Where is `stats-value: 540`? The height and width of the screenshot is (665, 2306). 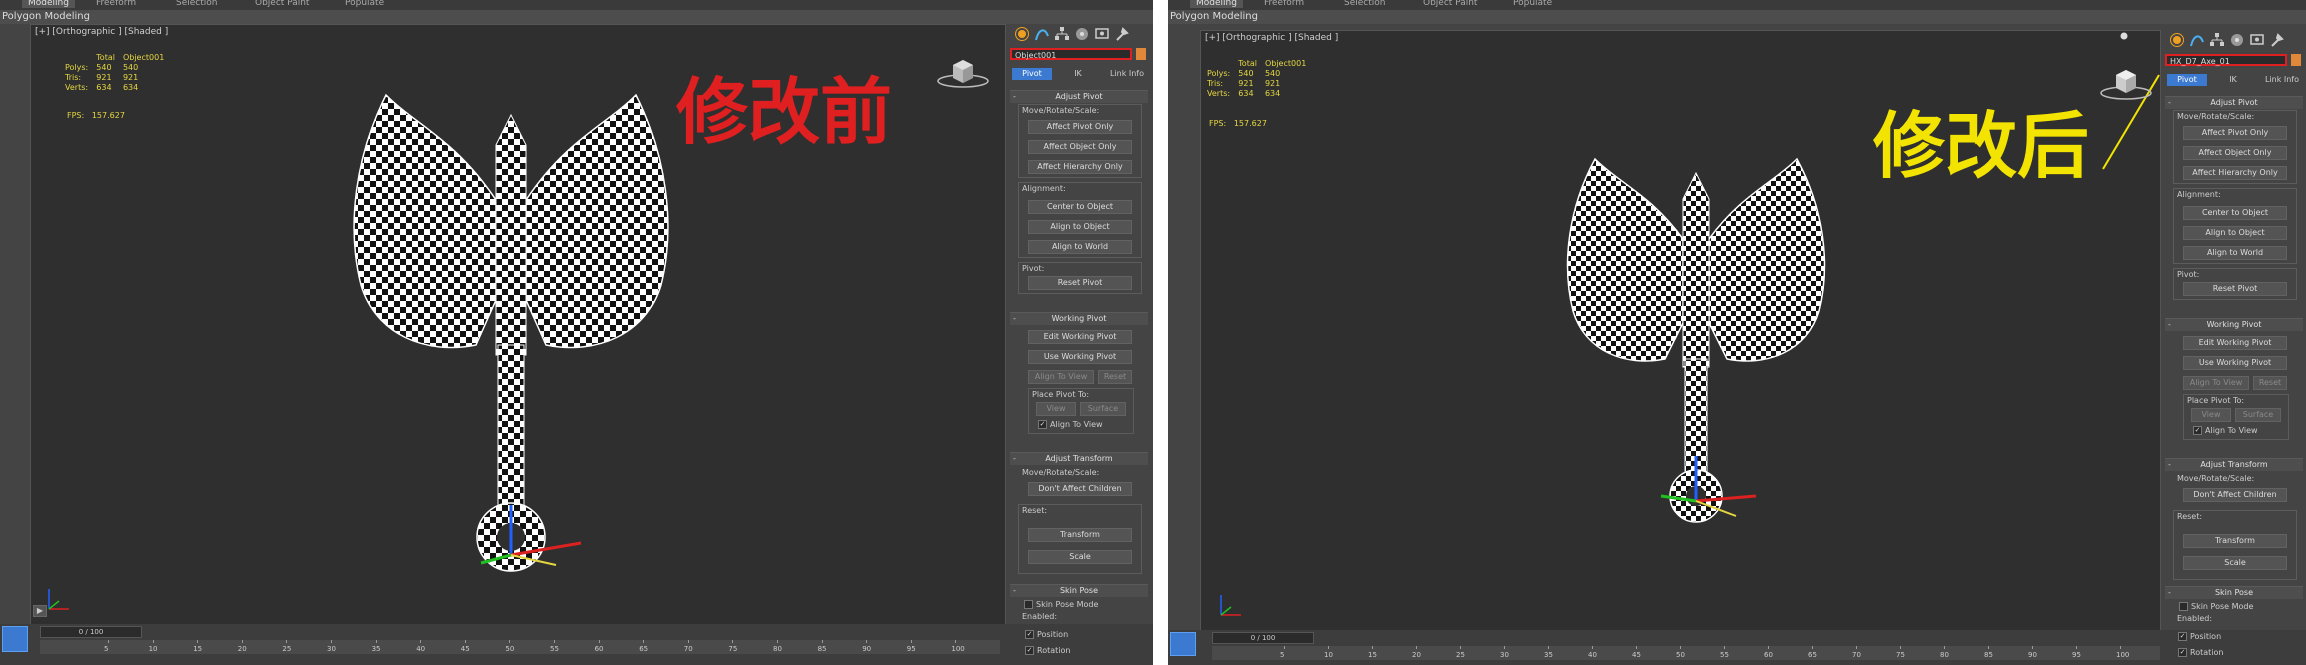
stats-value: 540 is located at coordinates (1246, 73).